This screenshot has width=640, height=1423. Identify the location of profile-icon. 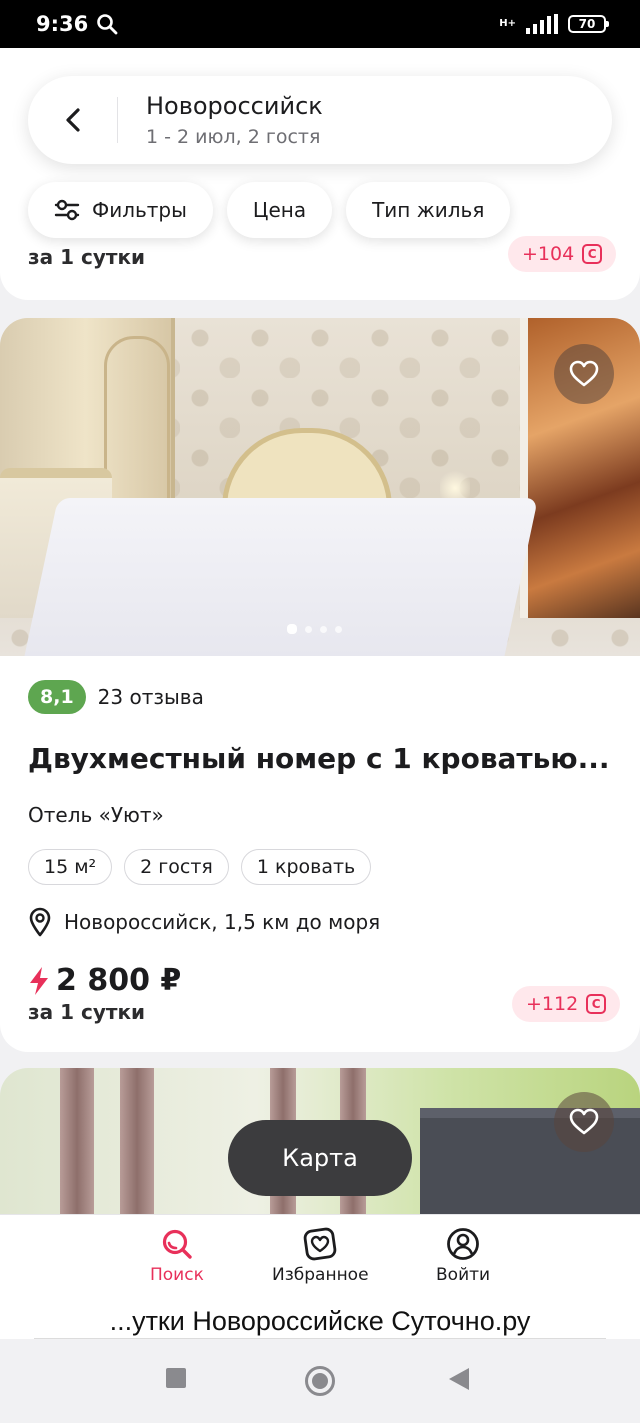
(463, 1244).